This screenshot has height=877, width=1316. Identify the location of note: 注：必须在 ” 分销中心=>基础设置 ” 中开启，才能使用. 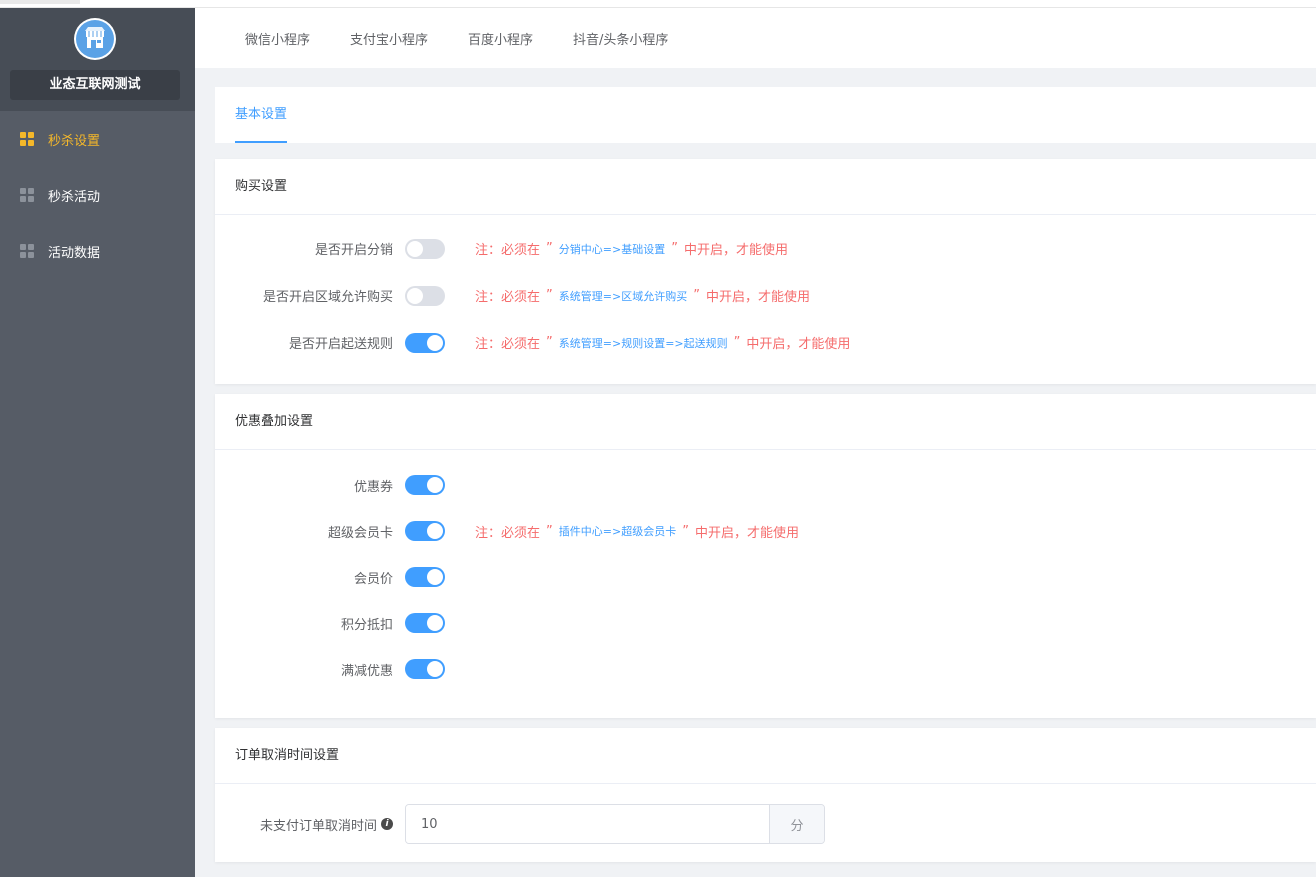
(631, 248).